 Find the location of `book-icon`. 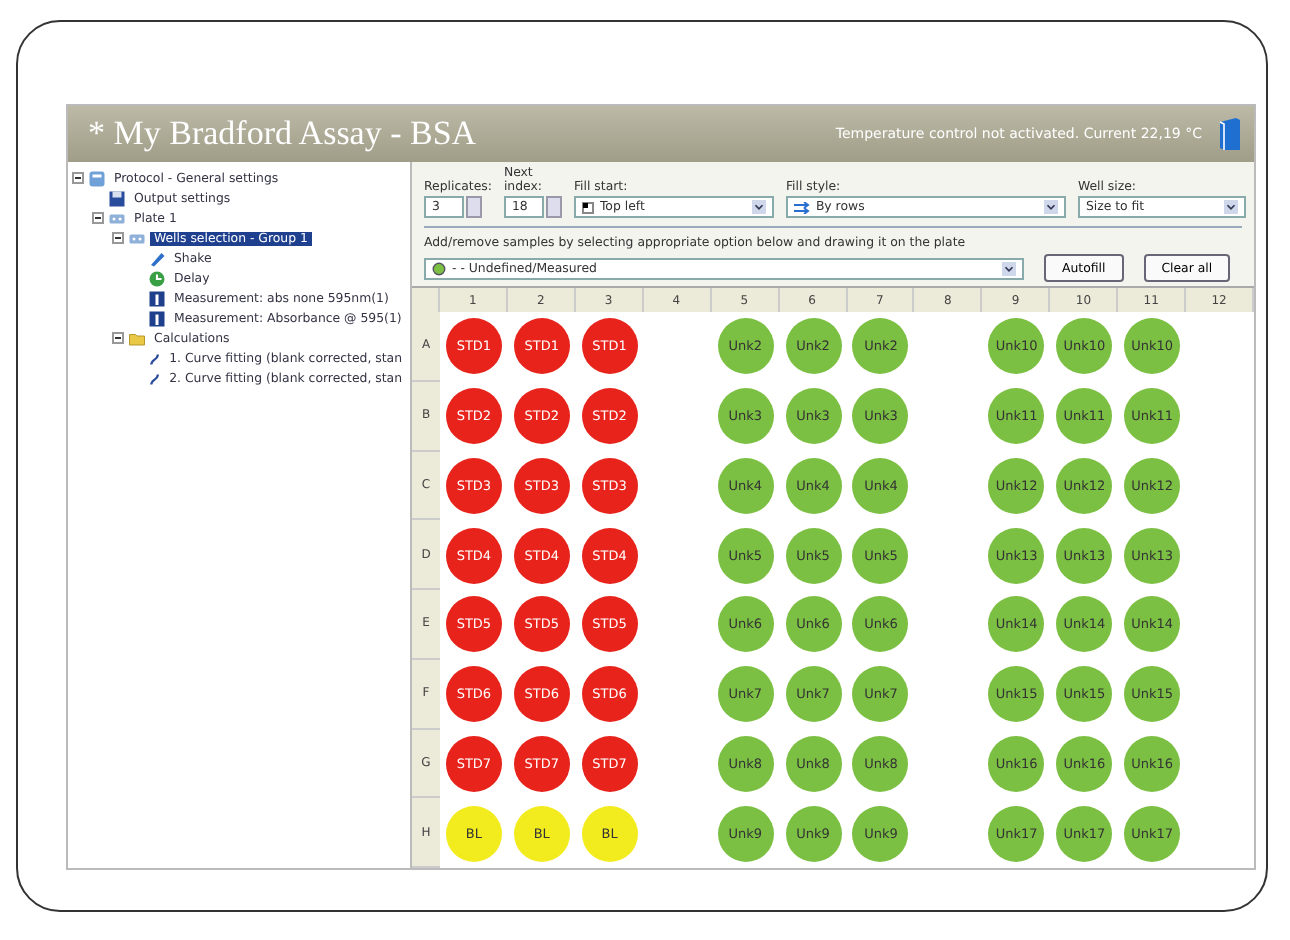

book-icon is located at coordinates (1230, 134).